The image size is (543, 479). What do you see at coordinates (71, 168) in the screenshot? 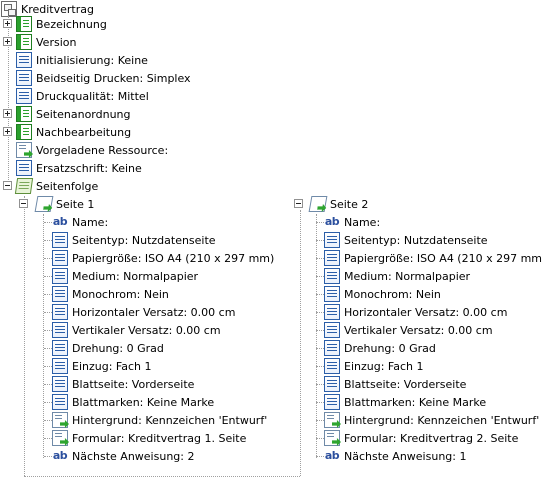
I see `tree-item-ersatzschrift: Ersatzschrift: Keine` at bounding box center [71, 168].